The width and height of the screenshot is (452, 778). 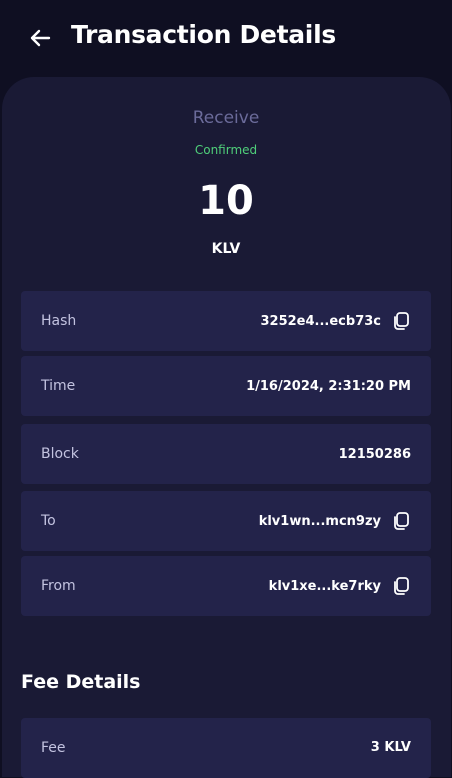 What do you see at coordinates (328, 386) in the screenshot?
I see `detail-value: 1/16/2024, 2:31:20 PM` at bounding box center [328, 386].